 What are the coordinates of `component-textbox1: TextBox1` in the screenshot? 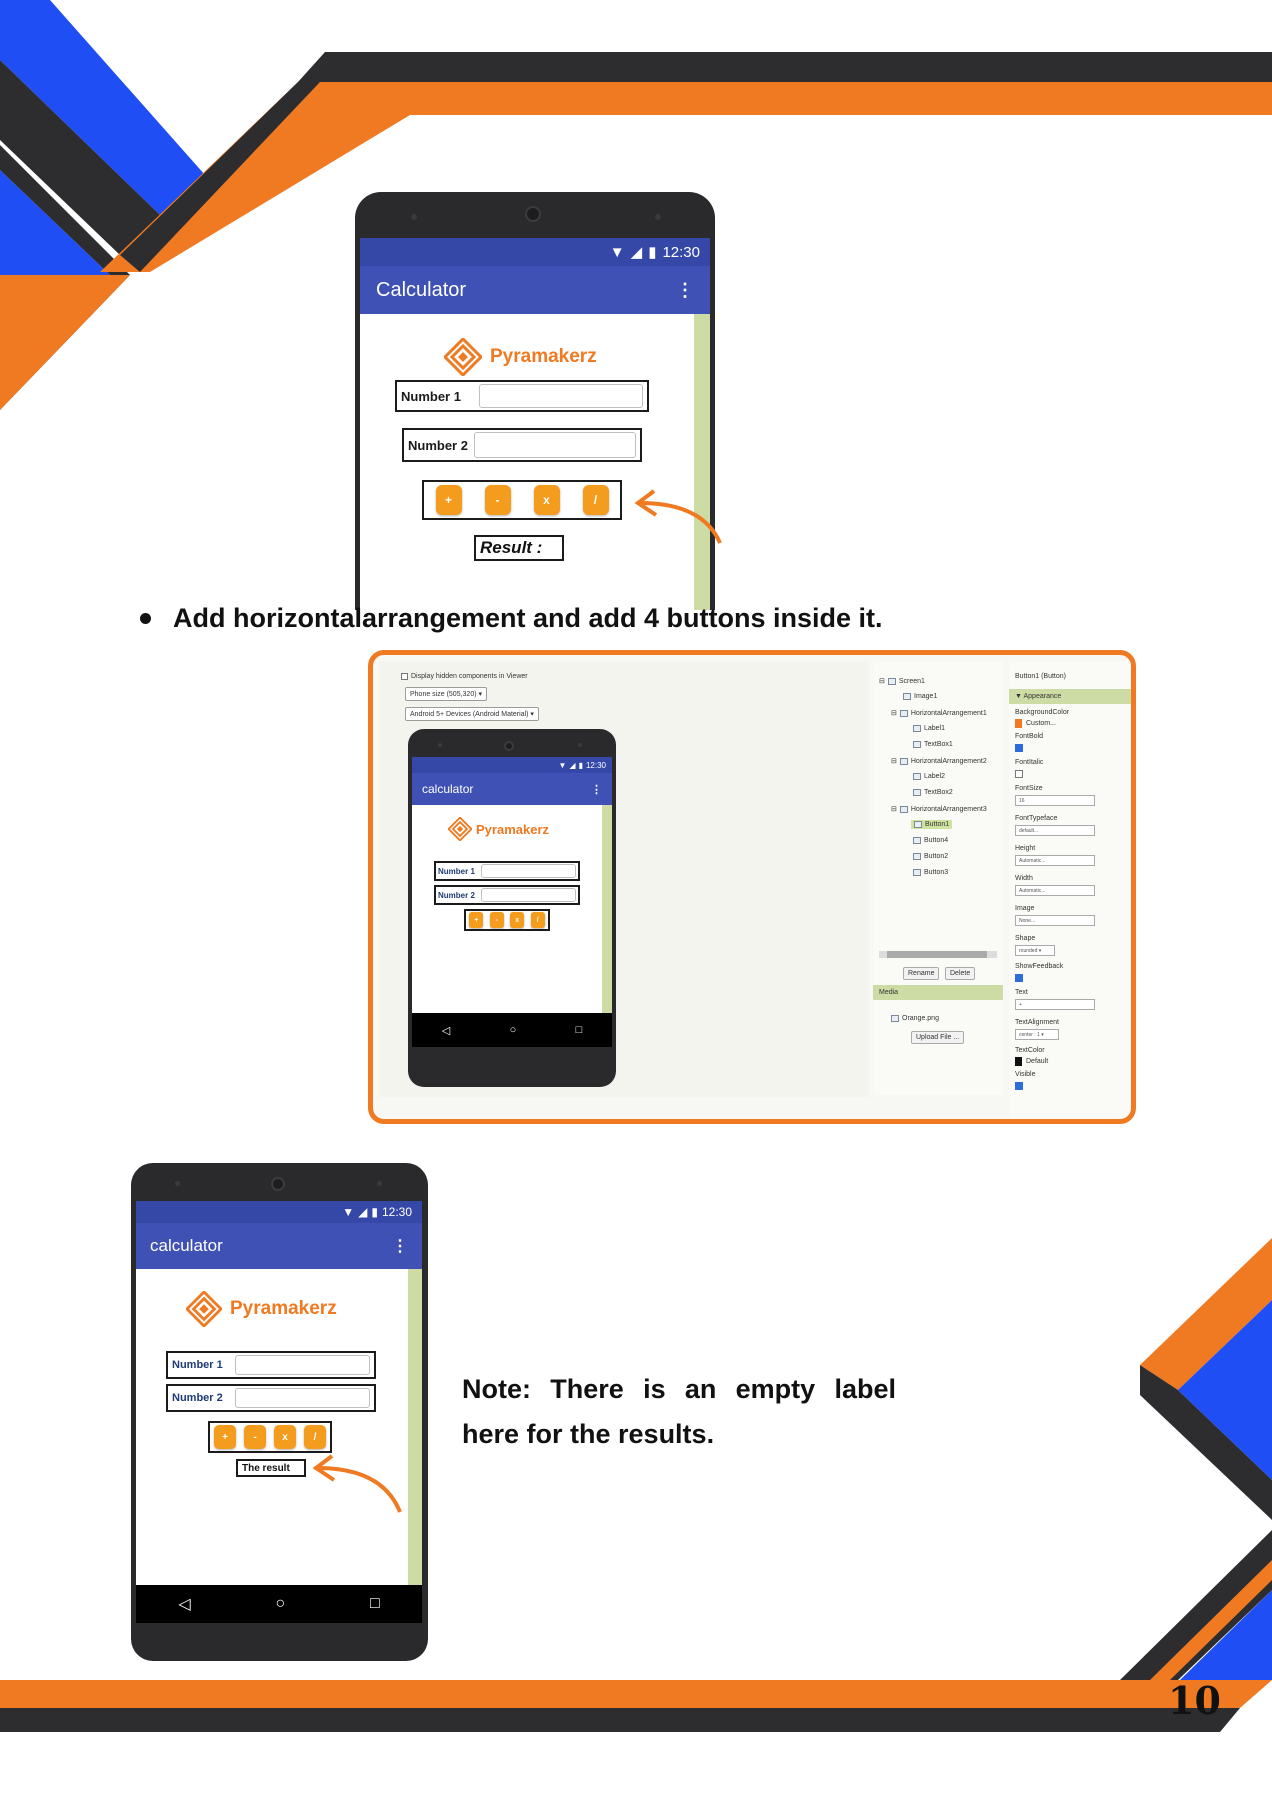 It's located at (933, 744).